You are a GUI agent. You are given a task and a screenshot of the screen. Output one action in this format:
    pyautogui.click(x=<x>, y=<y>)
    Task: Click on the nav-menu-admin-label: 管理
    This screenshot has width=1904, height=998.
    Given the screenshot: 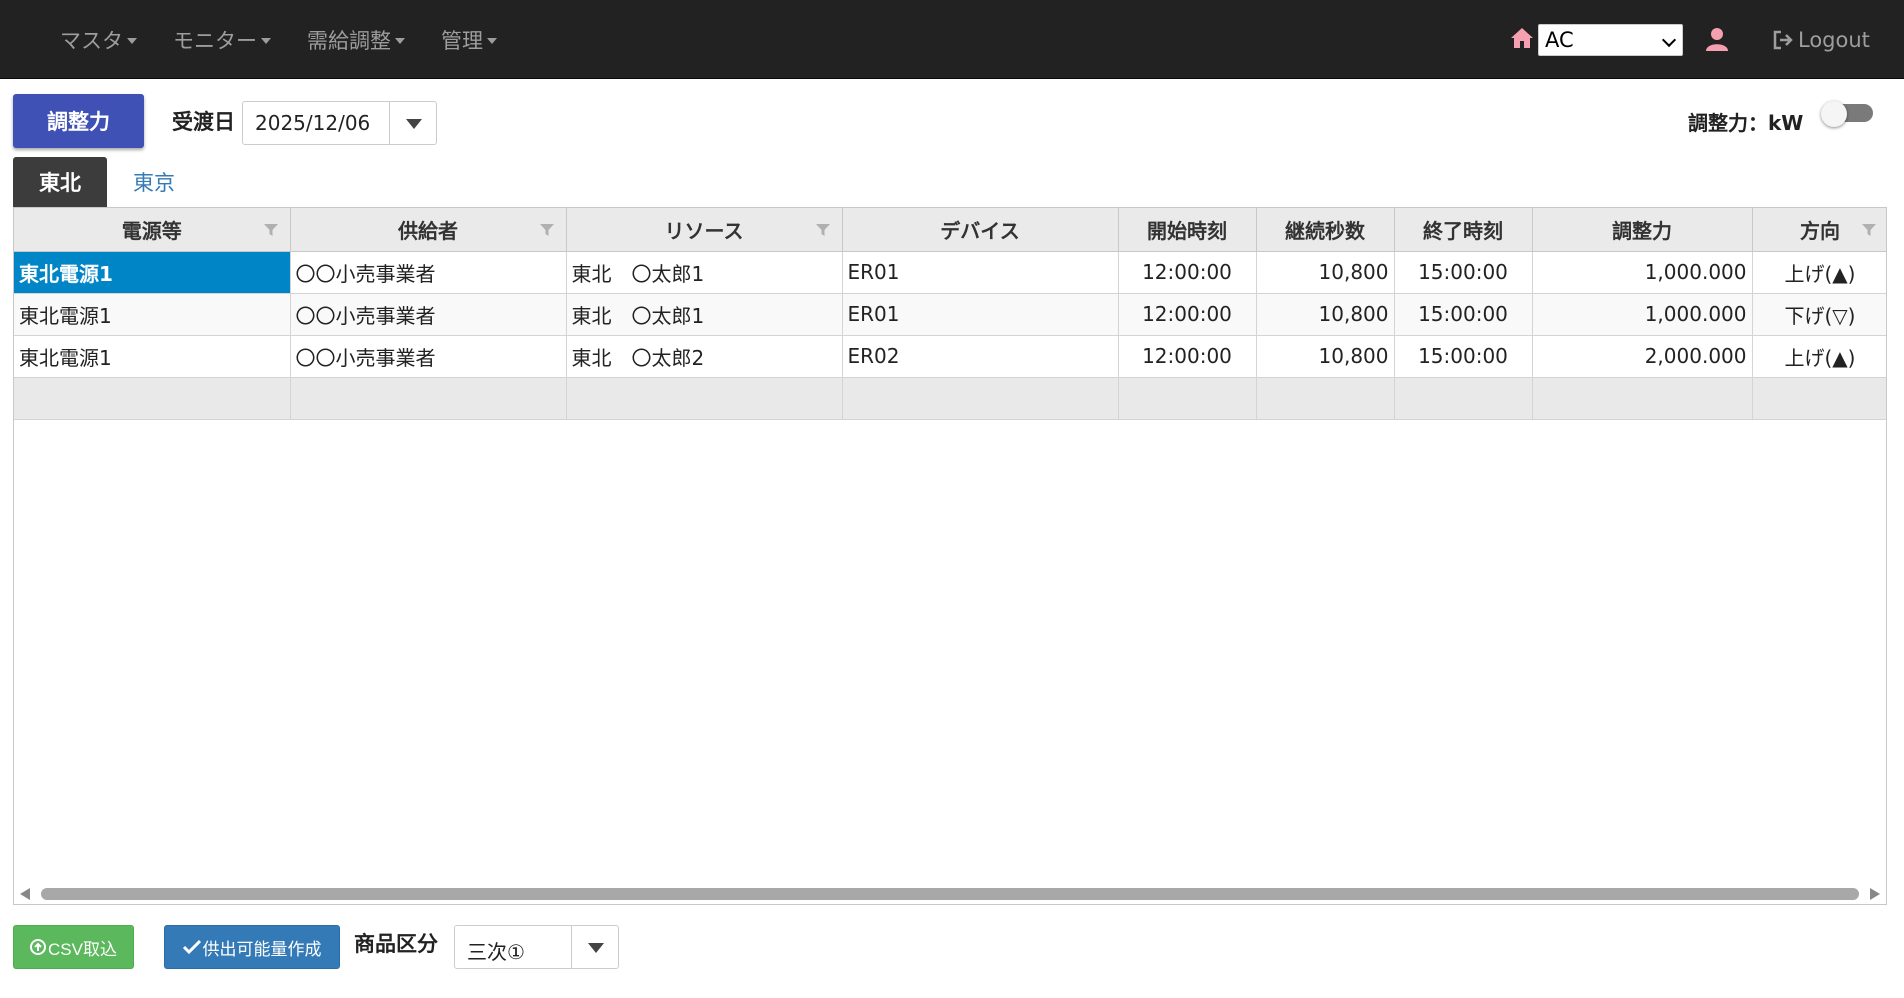 What is the action you would take?
    pyautogui.click(x=462, y=40)
    